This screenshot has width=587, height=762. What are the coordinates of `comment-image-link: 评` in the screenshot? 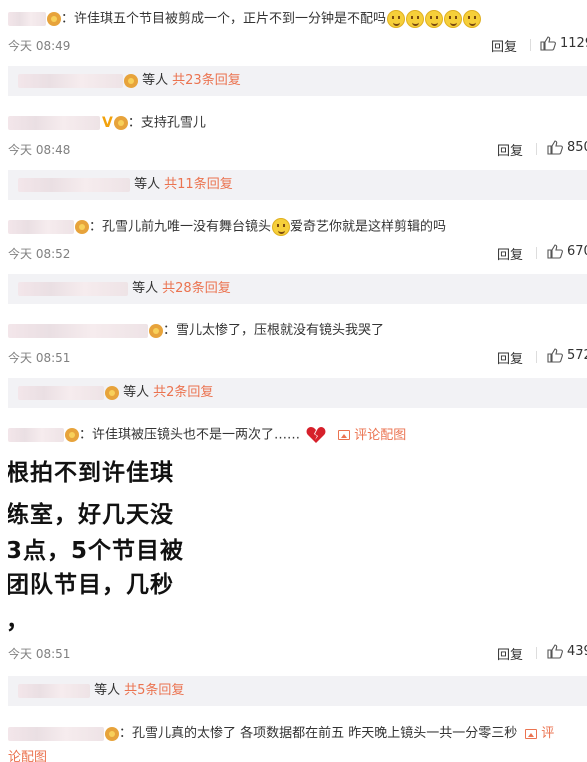 It's located at (539, 733).